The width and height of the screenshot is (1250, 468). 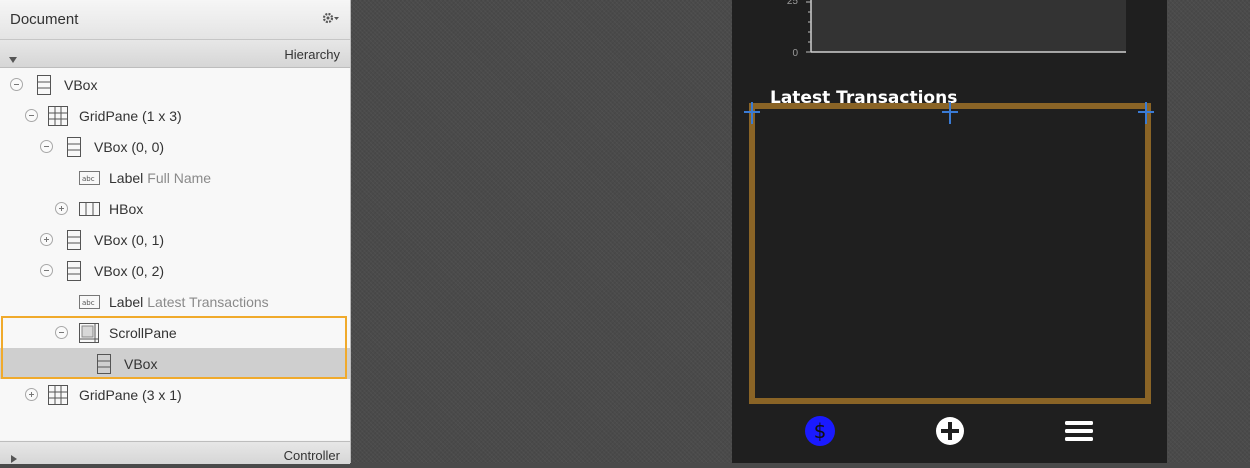 I want to click on tree-row-label: abc Label Full Name, so click(x=175, y=177).